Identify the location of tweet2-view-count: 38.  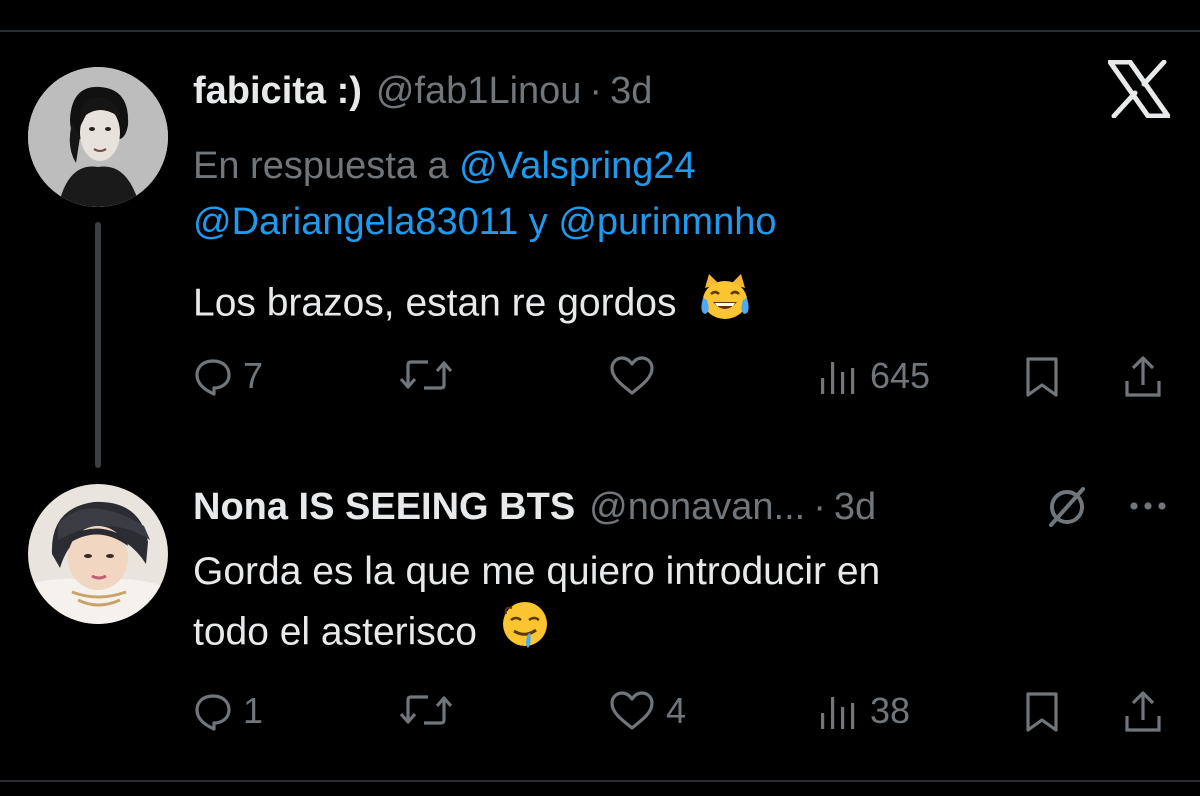
(890, 710).